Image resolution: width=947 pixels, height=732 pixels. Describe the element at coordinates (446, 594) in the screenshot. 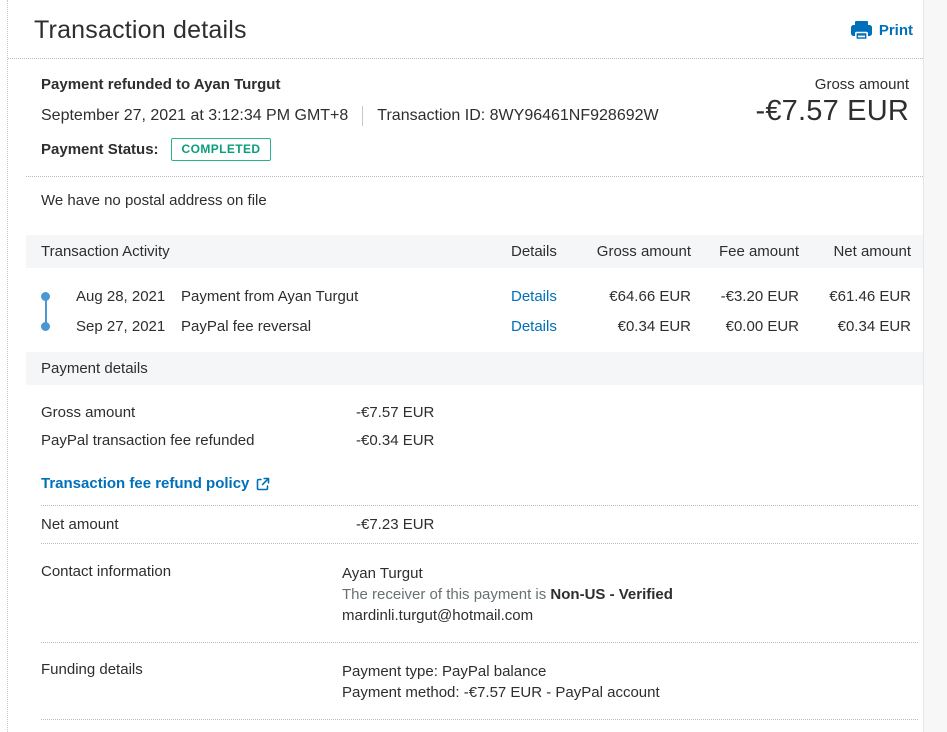

I see `receiver-prefix: The receiver of this payment is` at that location.